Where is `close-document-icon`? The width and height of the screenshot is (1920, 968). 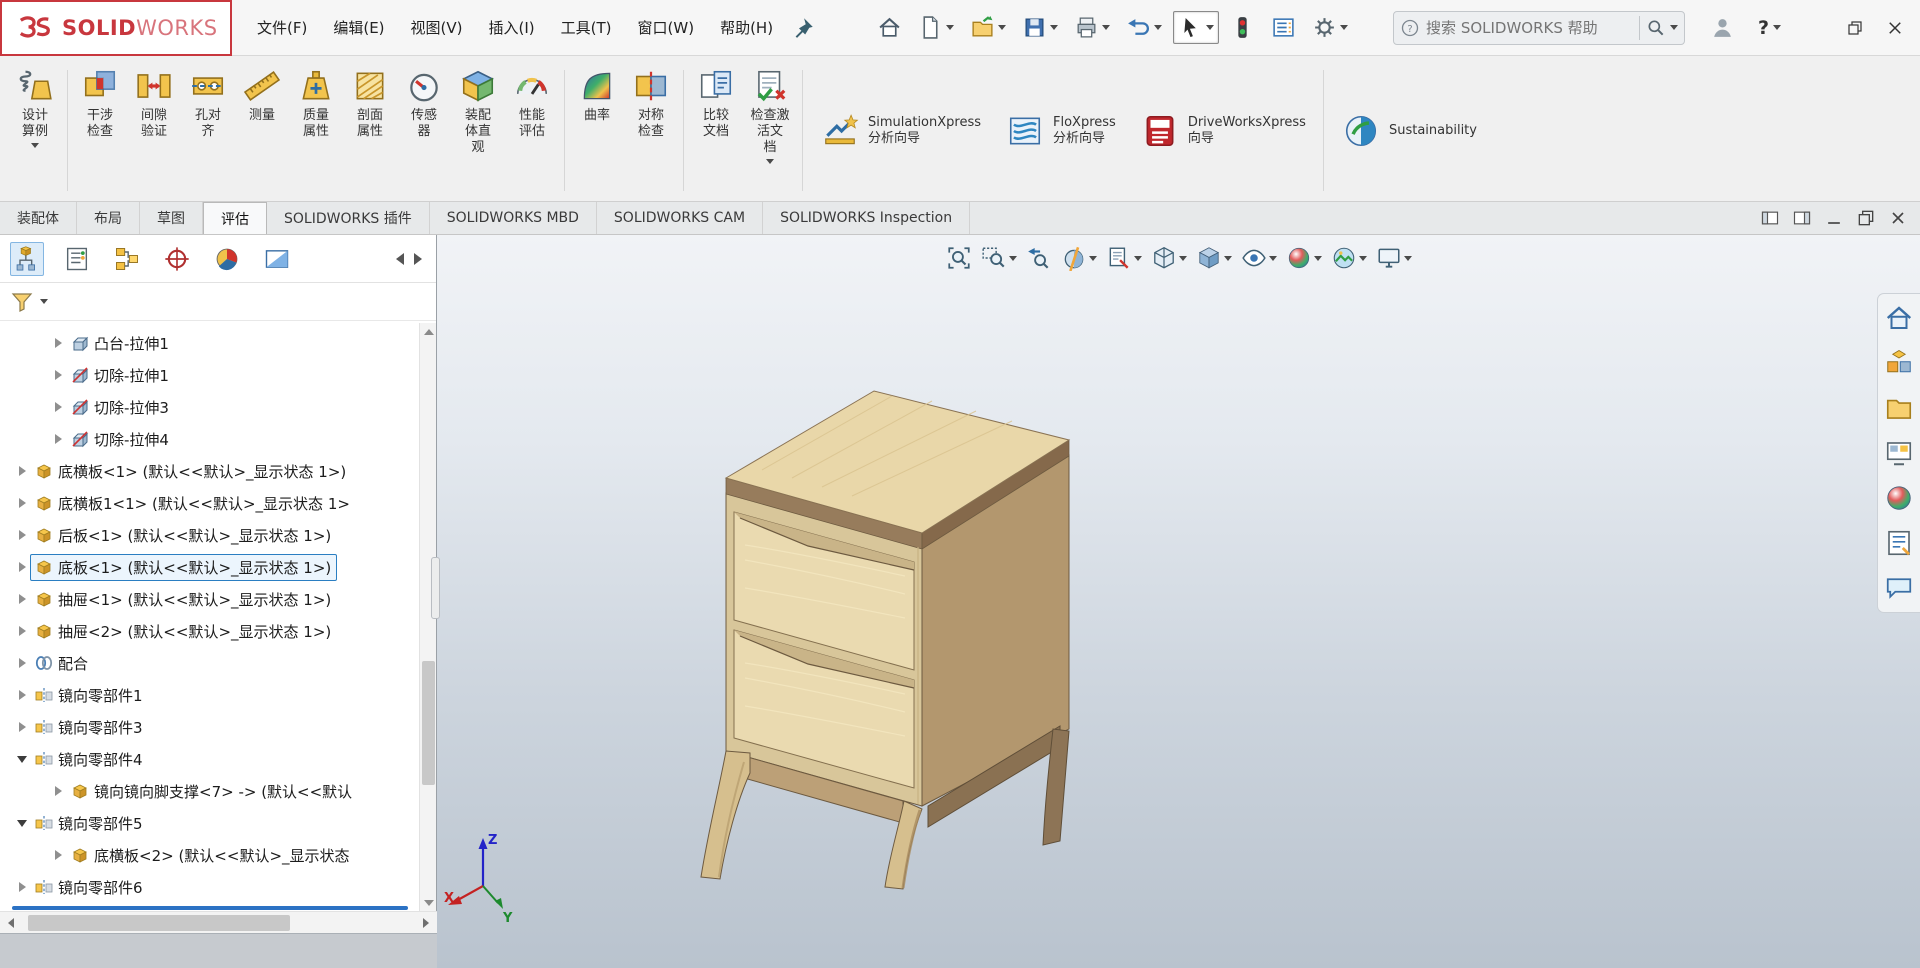 close-document-icon is located at coordinates (1898, 218).